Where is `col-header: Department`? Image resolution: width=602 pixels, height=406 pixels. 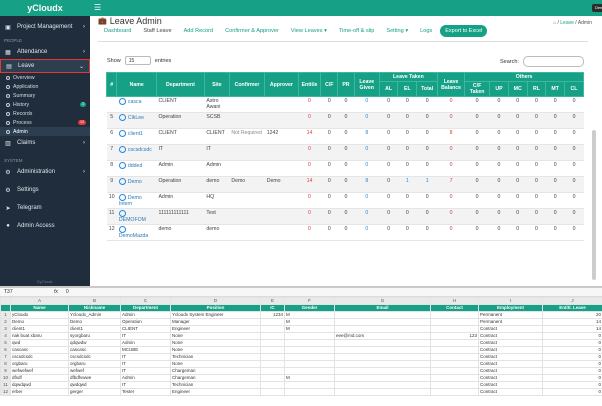
col-header: Department is located at coordinates (180, 84).